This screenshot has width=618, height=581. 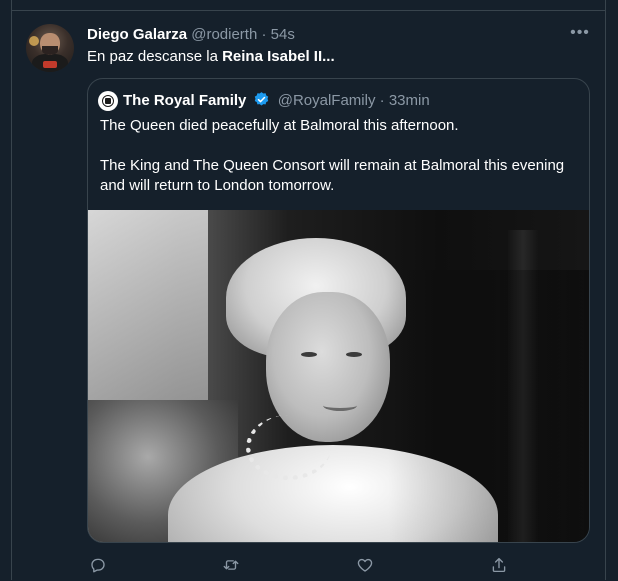 I want to click on quoted-author-name: The Royal Family, so click(x=184, y=100).